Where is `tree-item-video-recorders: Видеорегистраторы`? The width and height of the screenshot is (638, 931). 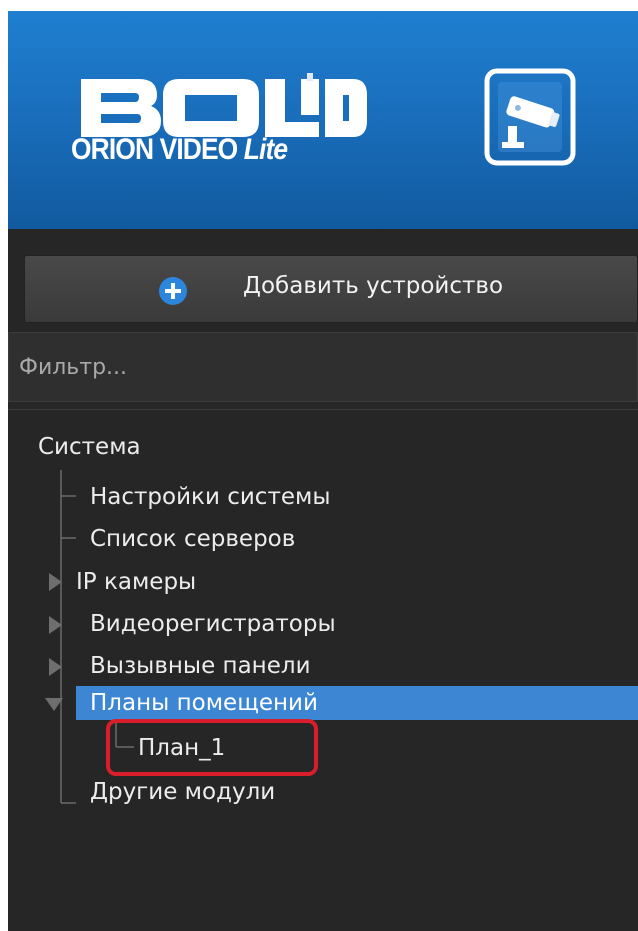 tree-item-video-recorders: Видеорегистраторы is located at coordinates (213, 624).